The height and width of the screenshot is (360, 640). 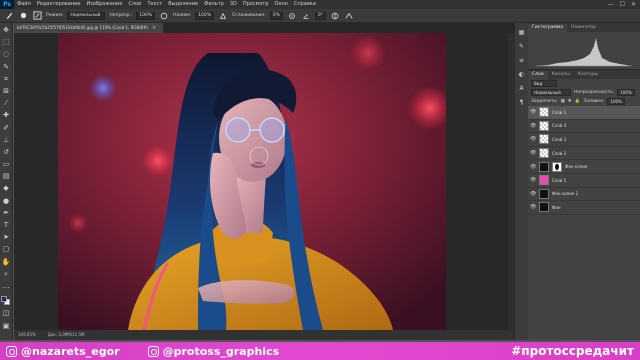 What do you see at coordinates (584, 167) in the screenshot?
I see `layer-row: 👁 Фон копия` at bounding box center [584, 167].